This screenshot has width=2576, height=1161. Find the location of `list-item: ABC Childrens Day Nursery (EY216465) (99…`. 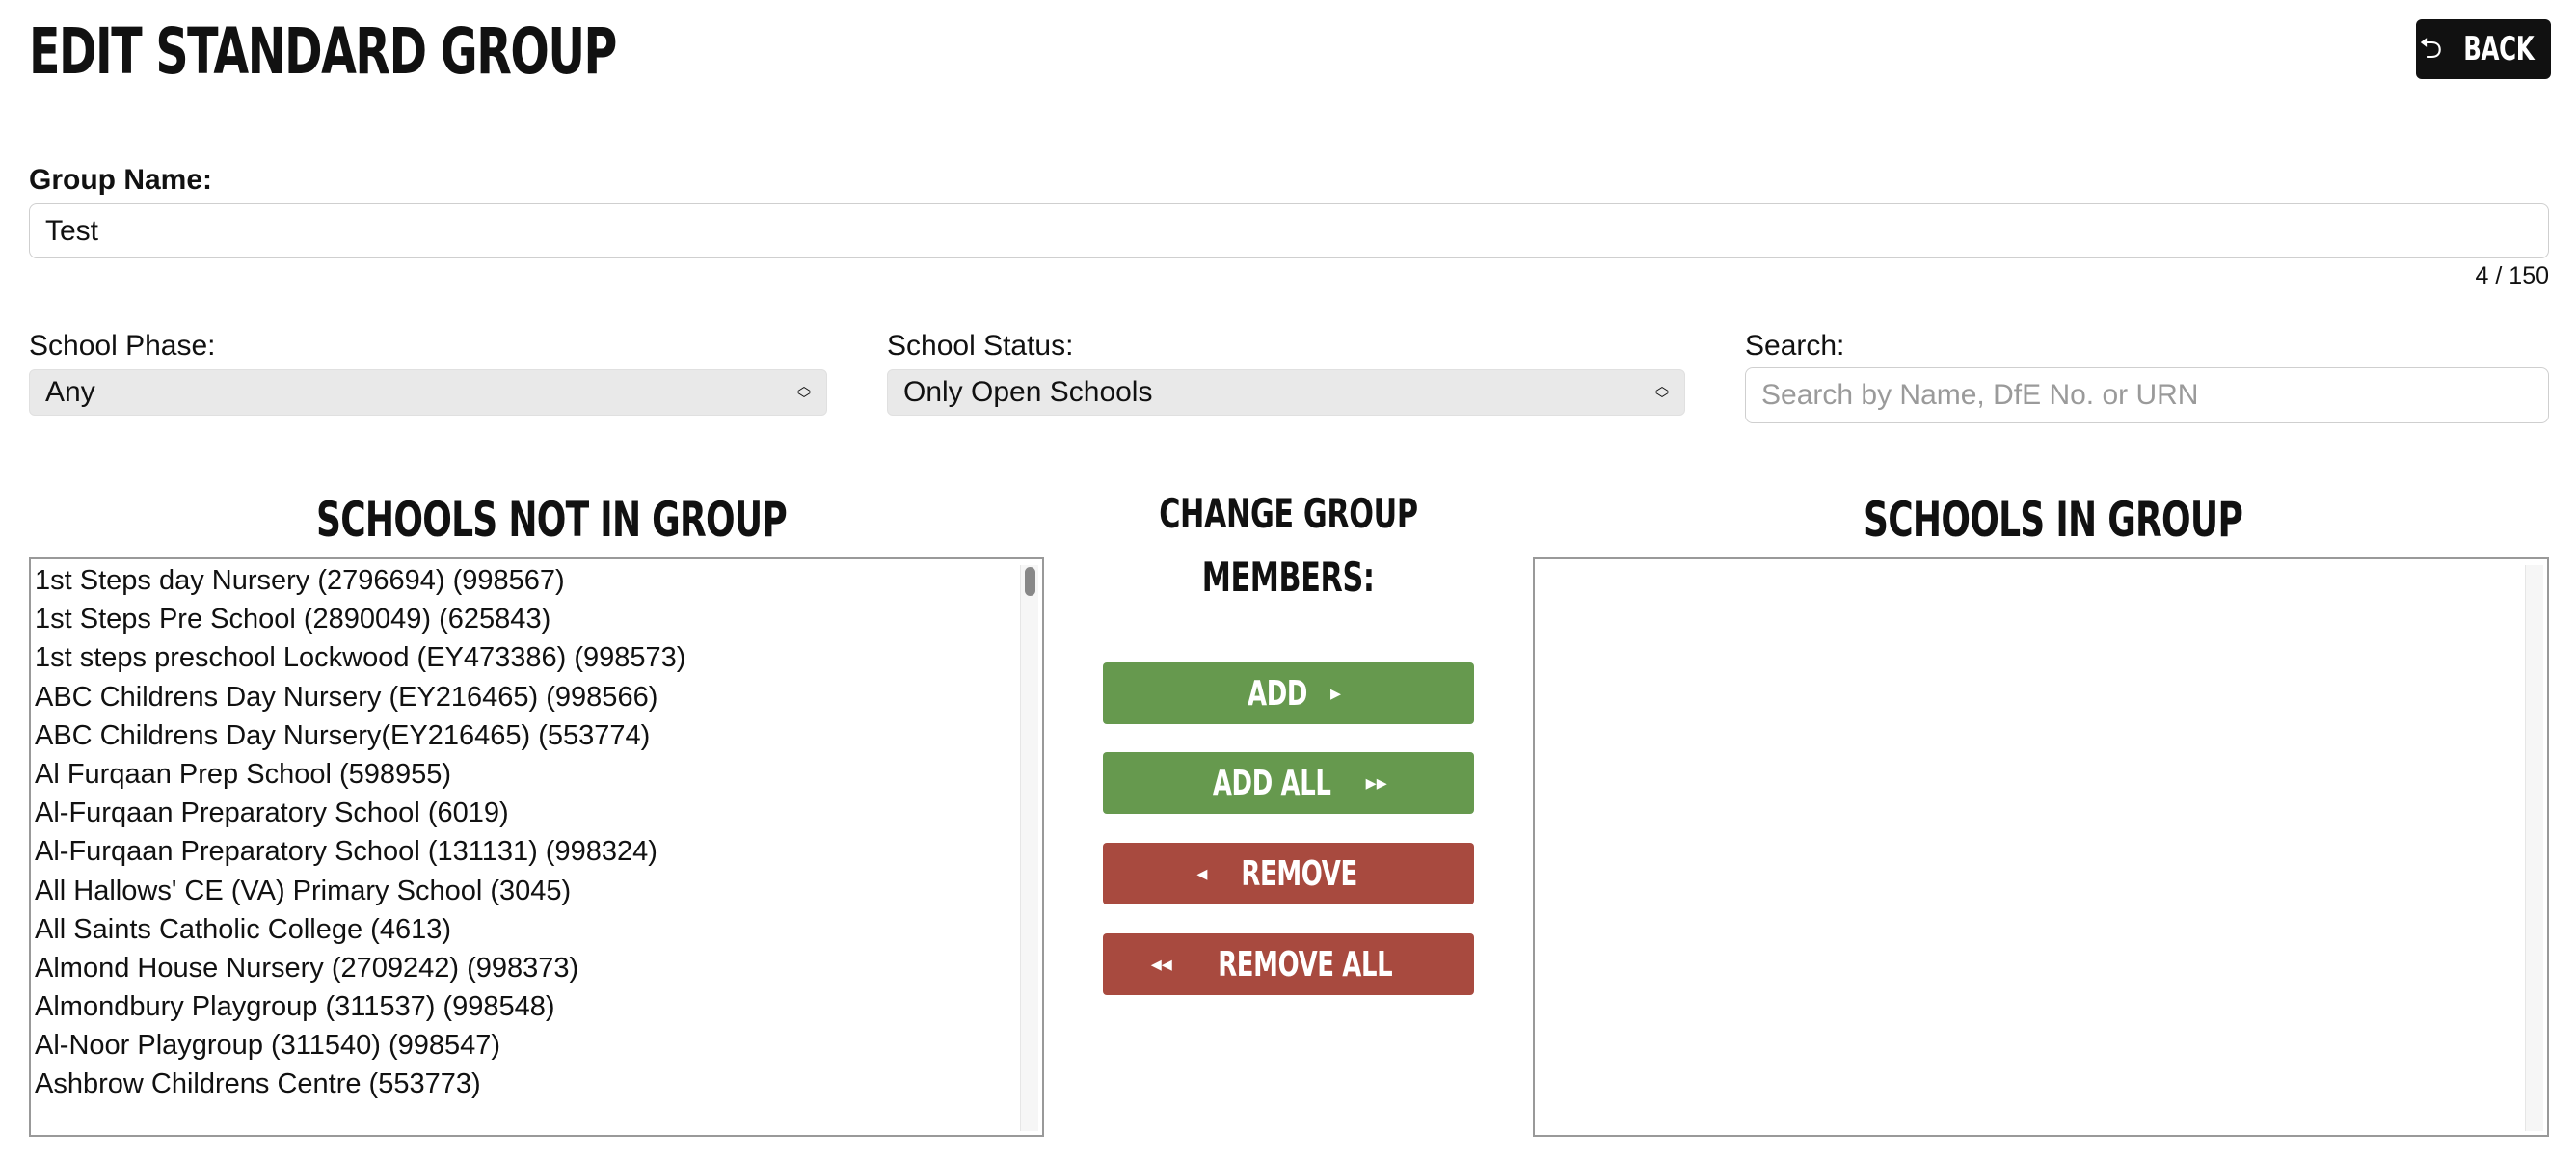

list-item: ABC Childrens Day Nursery (EY216465) (99… is located at coordinates (538, 697).